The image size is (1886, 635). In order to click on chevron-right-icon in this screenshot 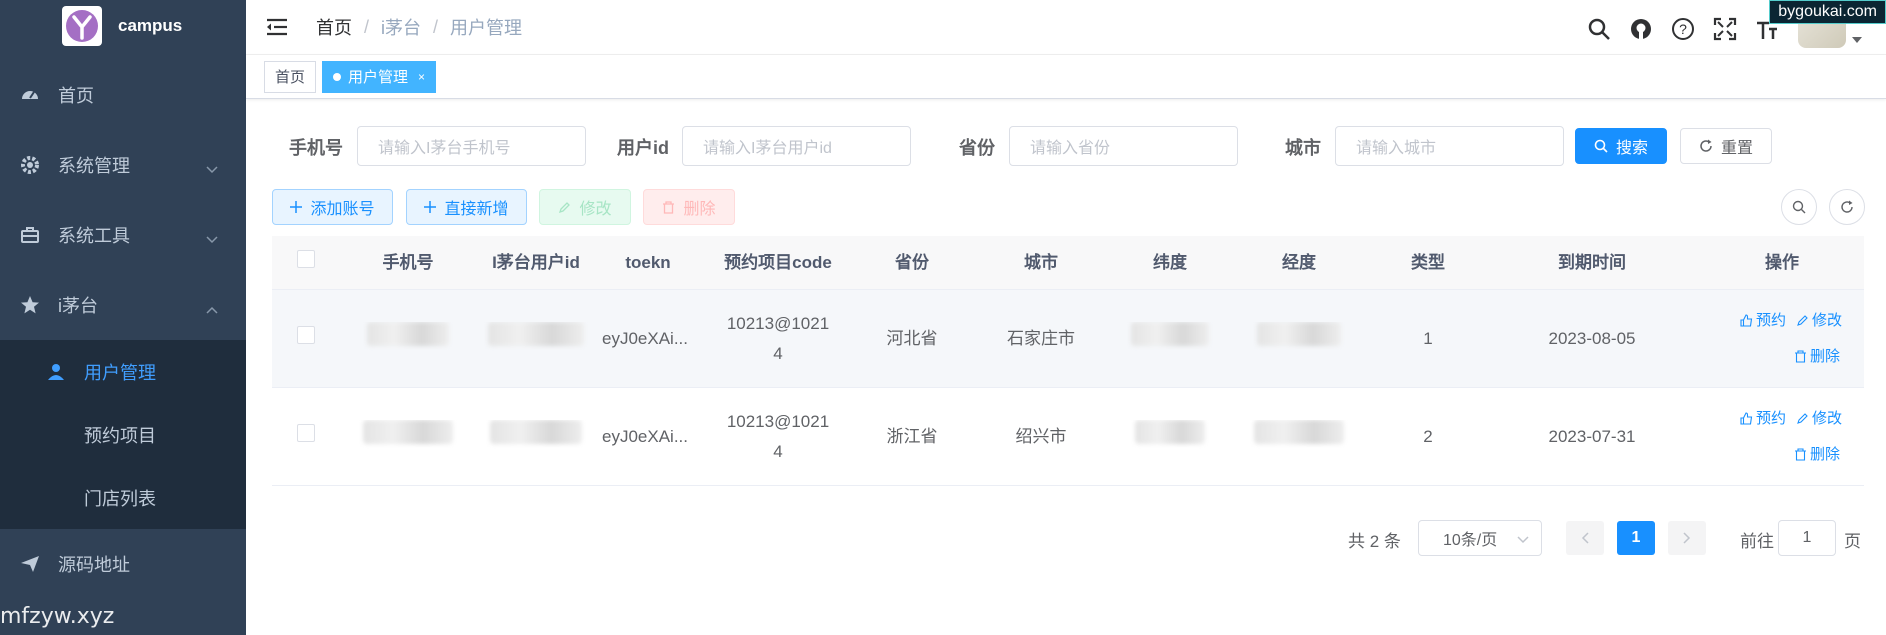, I will do `click(1687, 538)`.